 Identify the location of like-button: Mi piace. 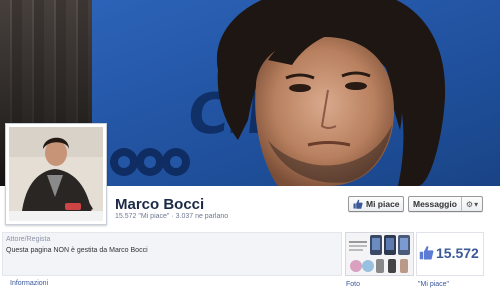
(376, 204).